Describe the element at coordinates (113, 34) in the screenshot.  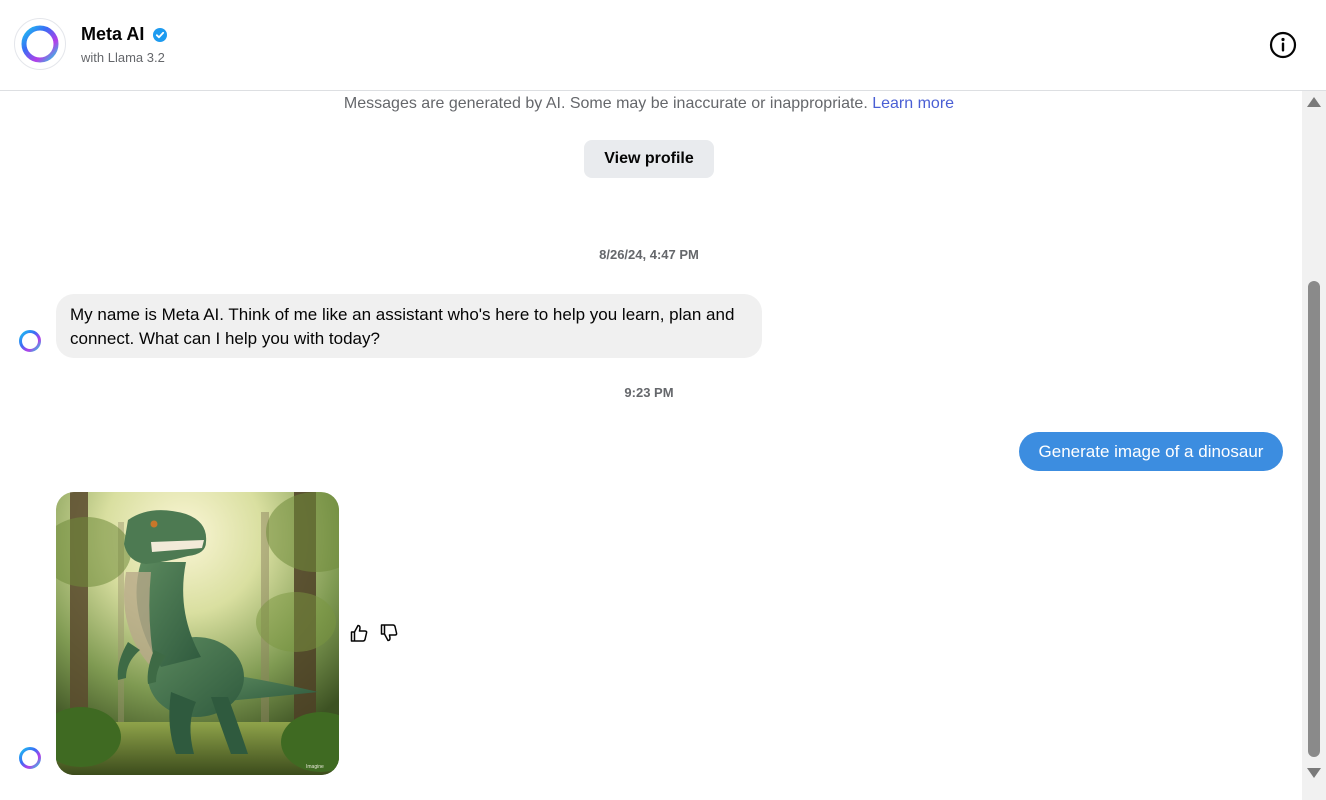
I see `page-title: Meta AI` at that location.